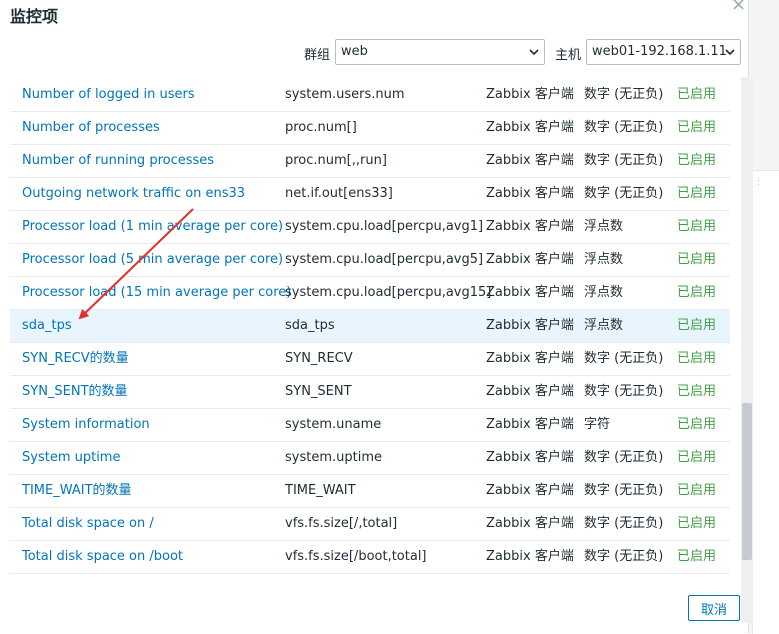 The image size is (779, 634). Describe the element at coordinates (75, 359) in the screenshot. I see `item-name-link: SYN_RECV的数量` at that location.